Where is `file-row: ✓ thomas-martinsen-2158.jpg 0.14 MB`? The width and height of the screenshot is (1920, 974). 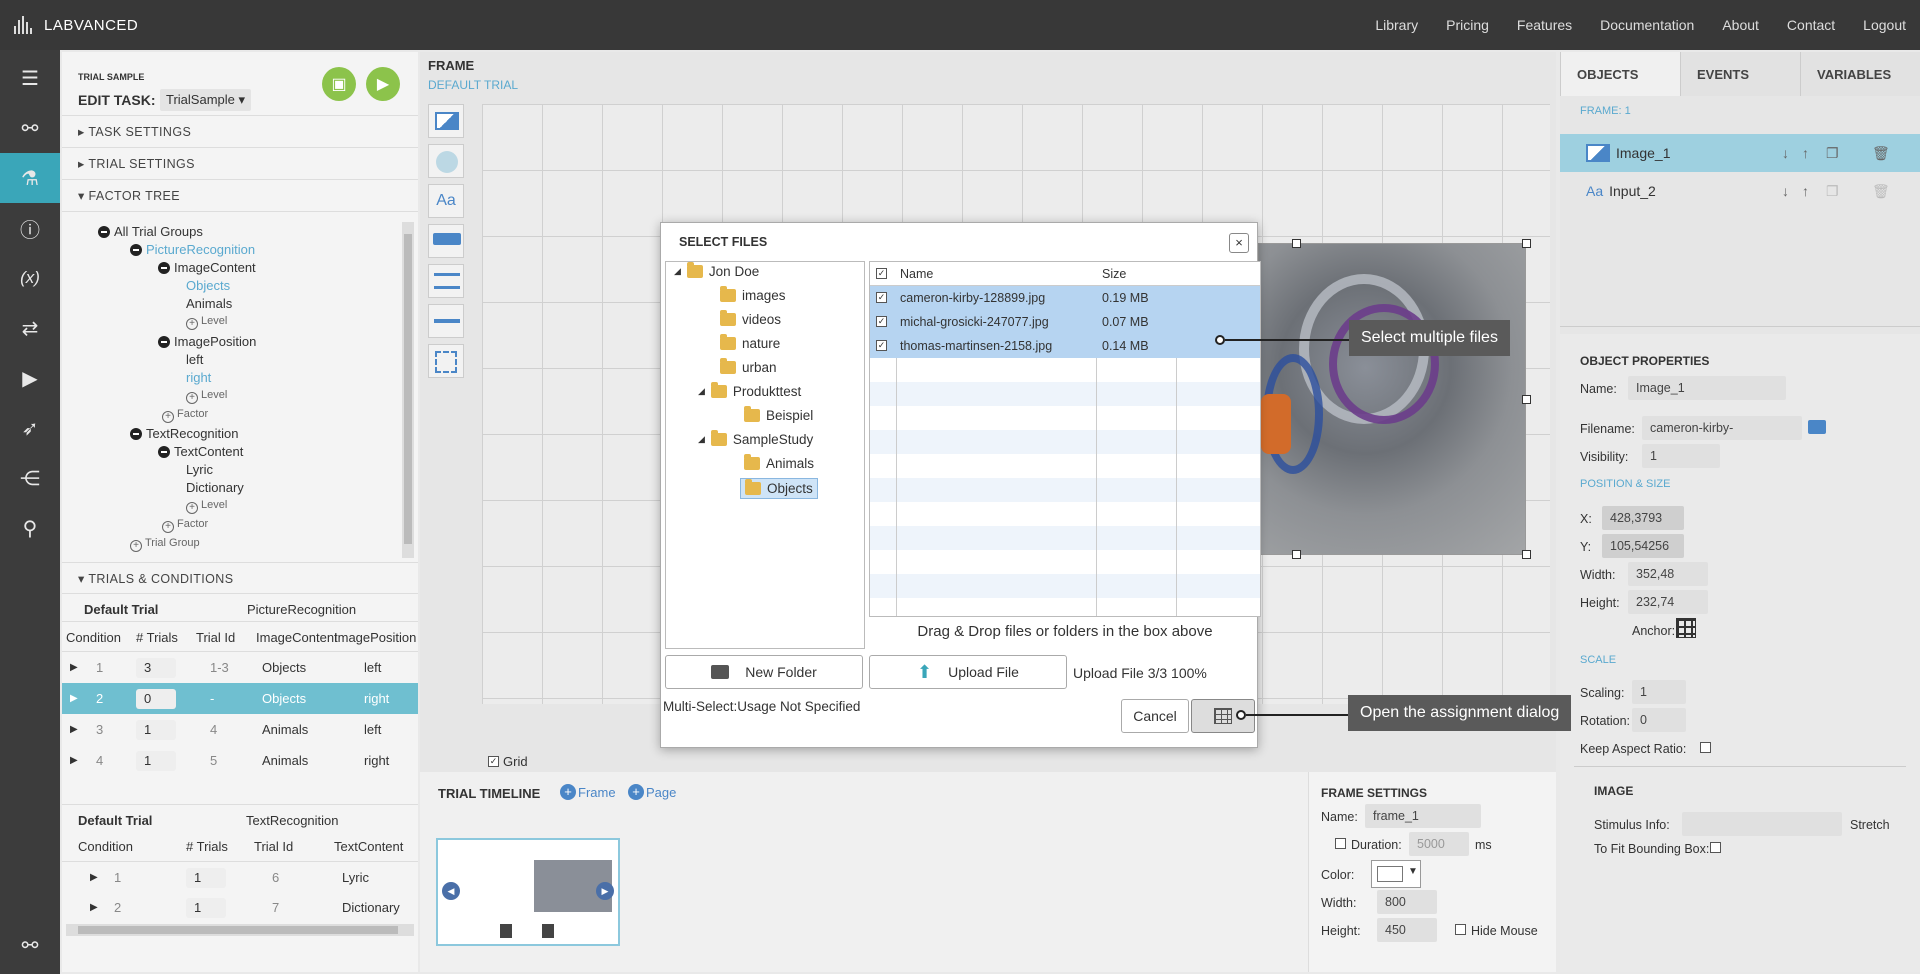 file-row: ✓ thomas-martinsen-2158.jpg 0.14 MB is located at coordinates (1065, 346).